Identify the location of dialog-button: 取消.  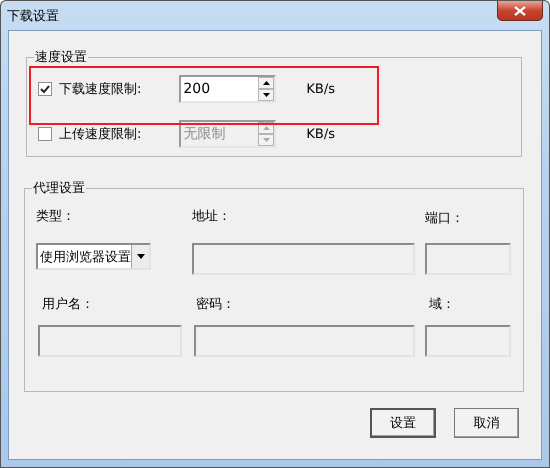
(486, 423).